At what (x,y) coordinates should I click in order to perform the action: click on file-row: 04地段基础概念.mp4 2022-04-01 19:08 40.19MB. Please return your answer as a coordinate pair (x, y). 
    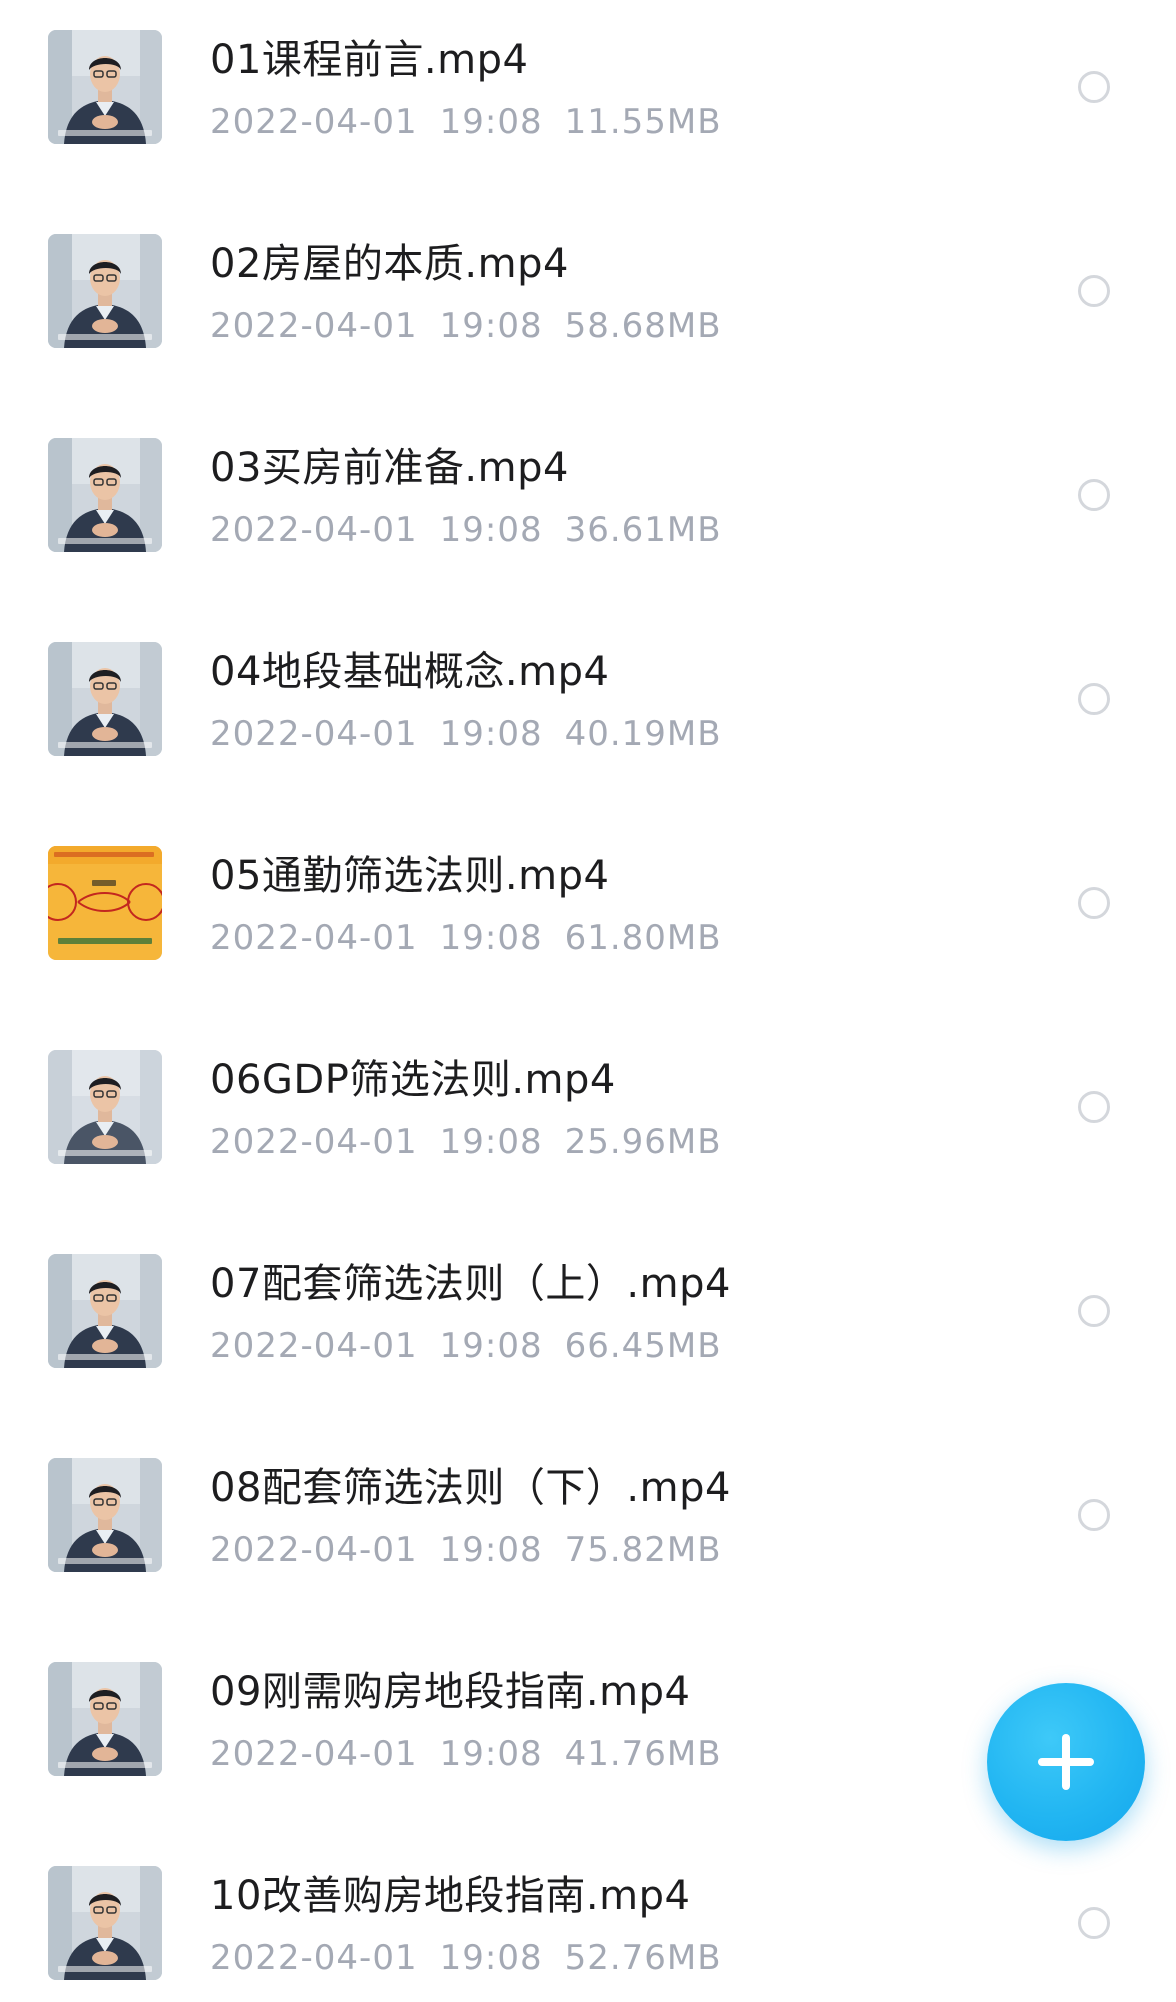
    Looking at the image, I should click on (588, 714).